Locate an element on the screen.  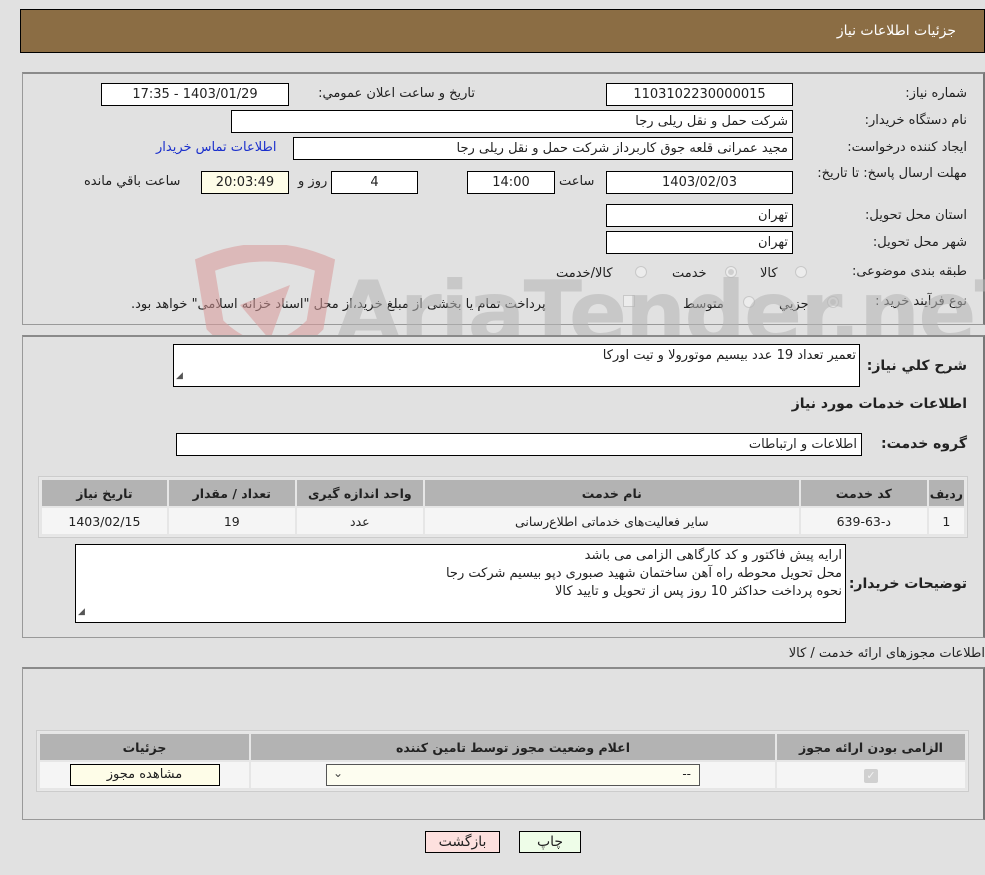
category-option-goods: کالا is located at coordinates (769, 273).